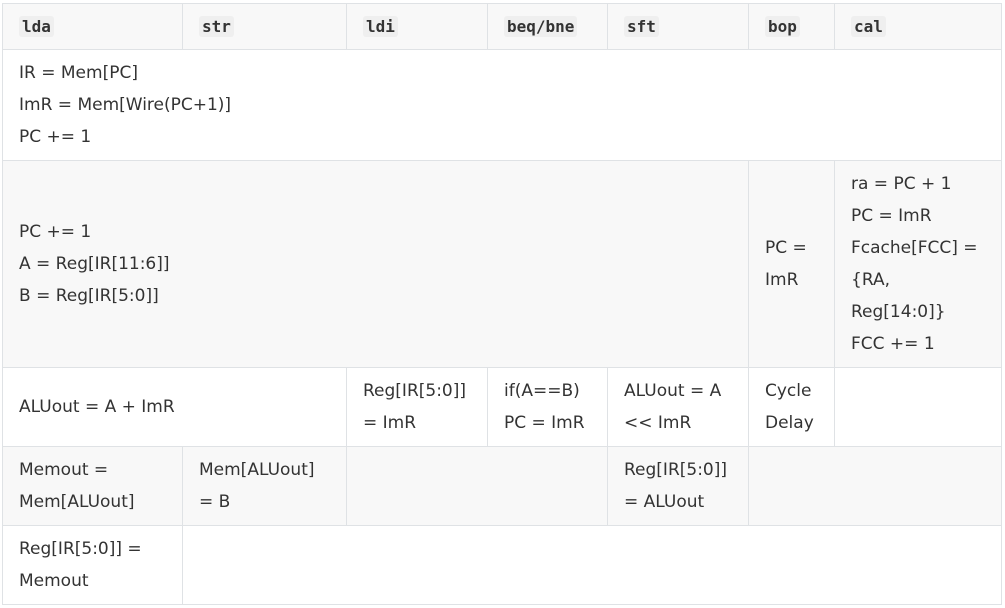  What do you see at coordinates (54, 581) in the screenshot?
I see `cell-line: Memout` at bounding box center [54, 581].